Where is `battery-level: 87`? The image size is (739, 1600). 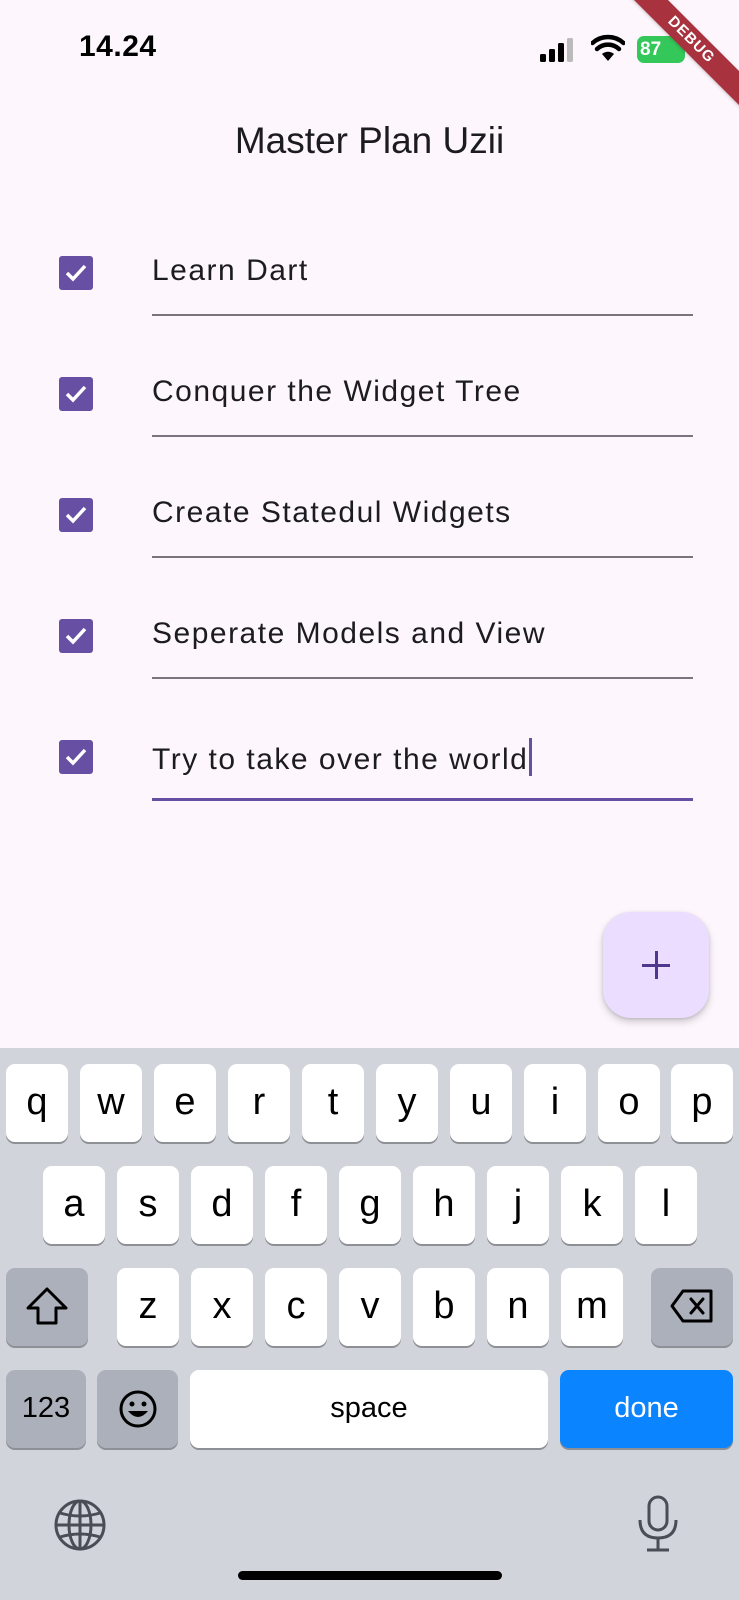 battery-level: 87 is located at coordinates (651, 49).